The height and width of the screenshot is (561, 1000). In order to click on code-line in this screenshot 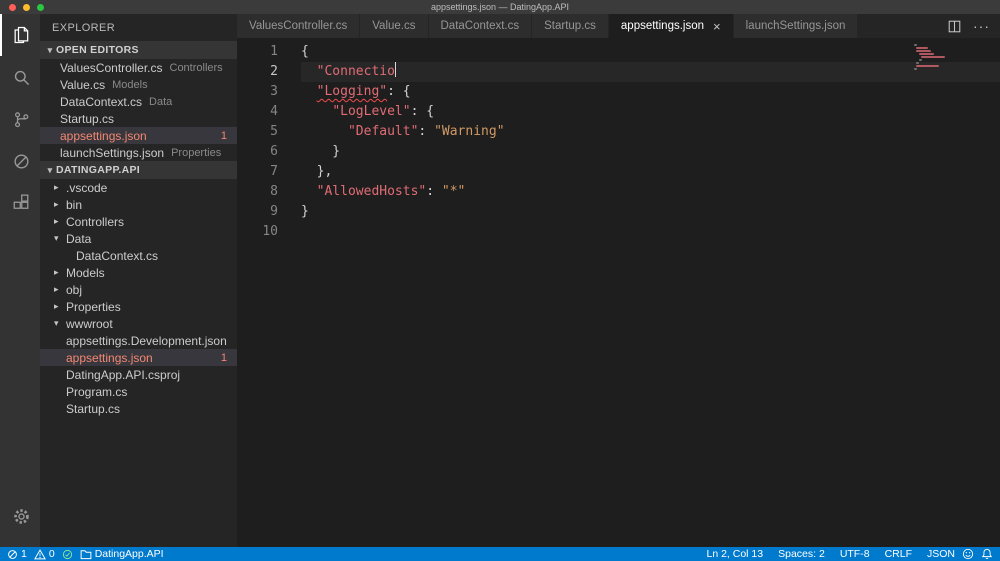, I will do `click(650, 232)`.